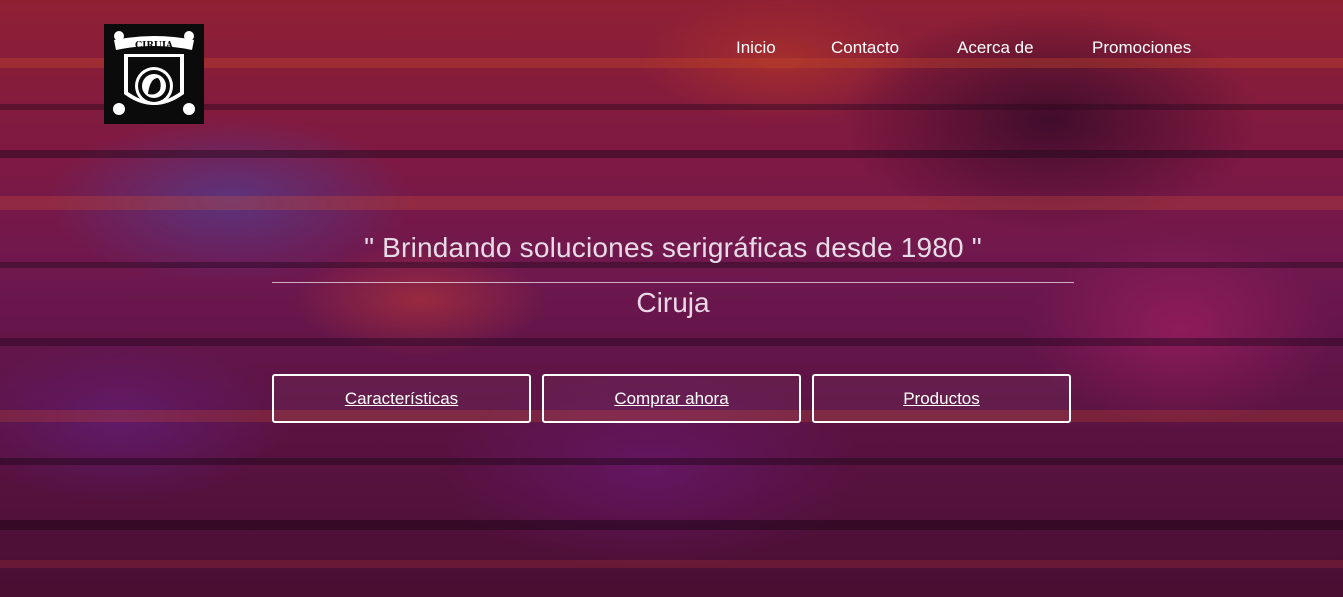  I want to click on nav-item-inicio: Inicio, so click(756, 48).